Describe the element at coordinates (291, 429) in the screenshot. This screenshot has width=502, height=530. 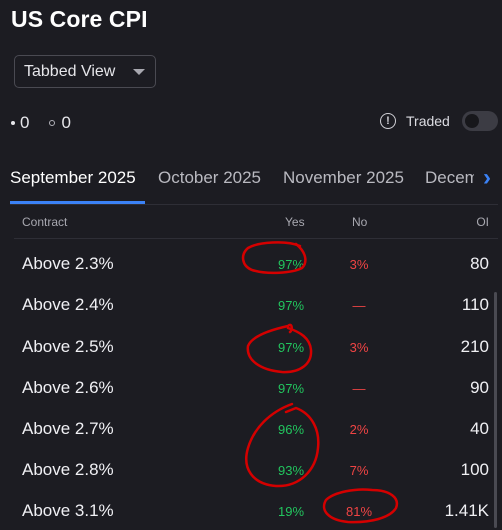
I see `yes-price: 96%` at that location.